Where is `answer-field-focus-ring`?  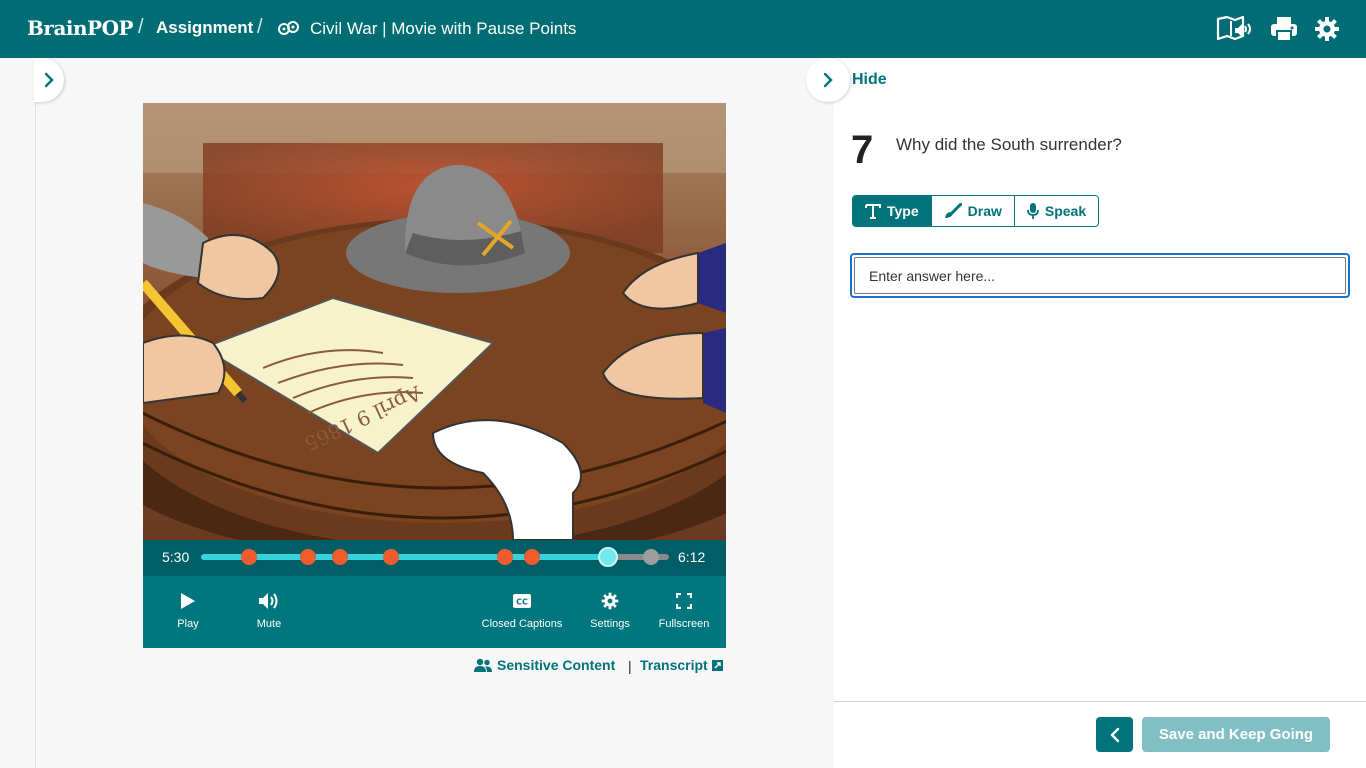
answer-field-focus-ring is located at coordinates (1100, 275).